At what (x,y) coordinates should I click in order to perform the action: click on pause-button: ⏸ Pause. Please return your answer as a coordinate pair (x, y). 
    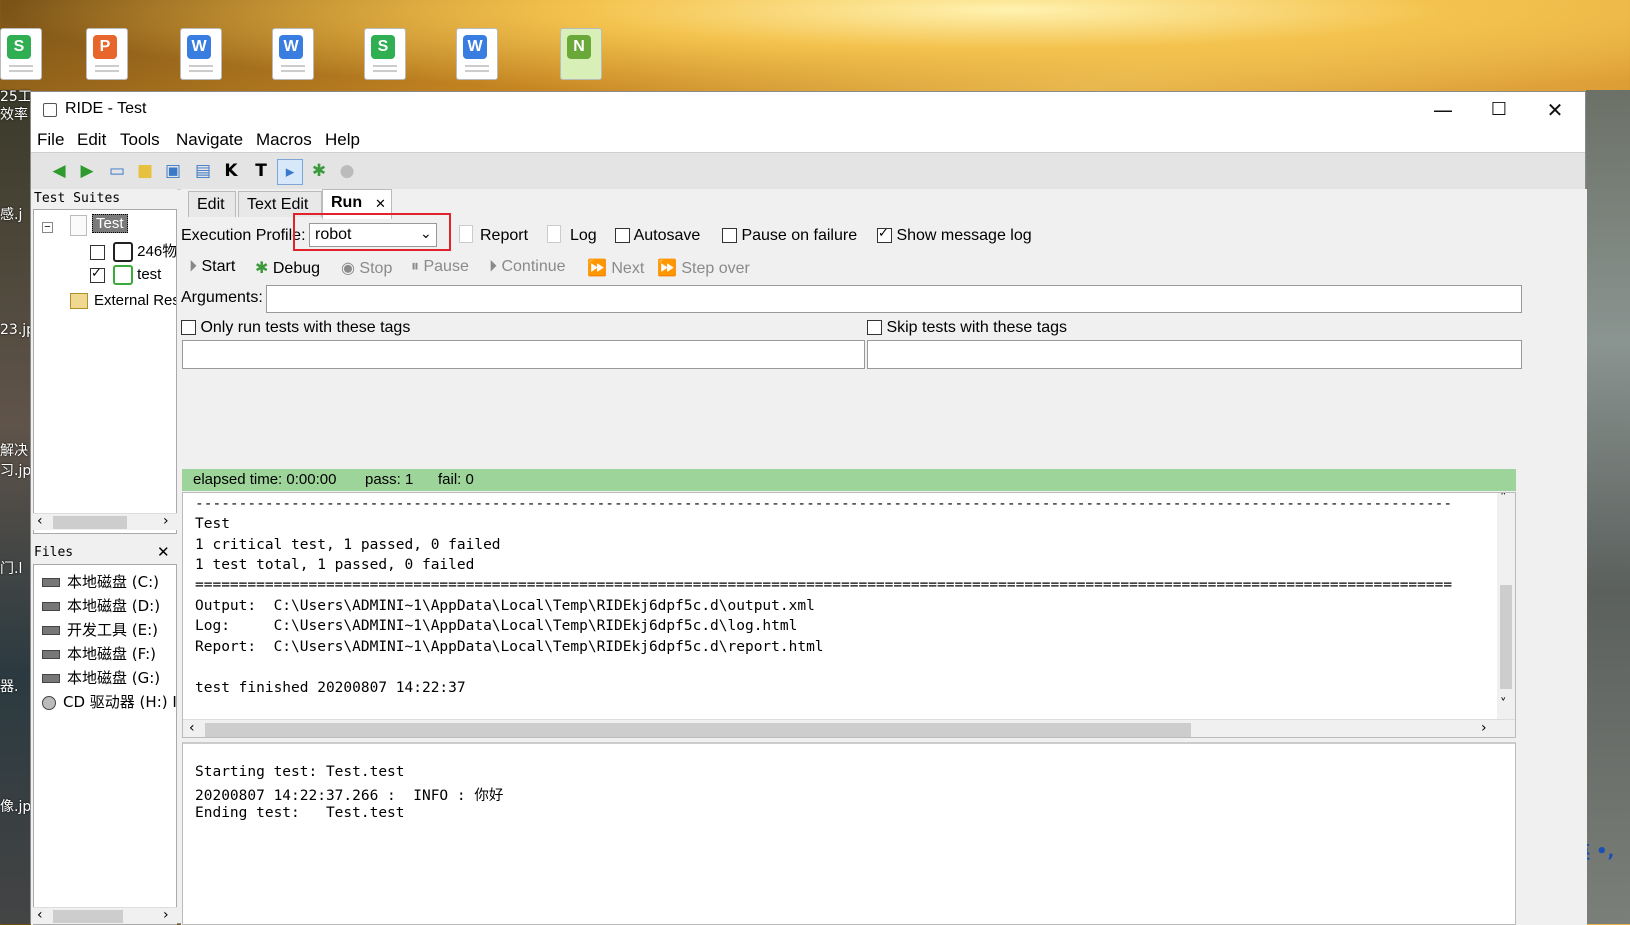
    Looking at the image, I should click on (440, 267).